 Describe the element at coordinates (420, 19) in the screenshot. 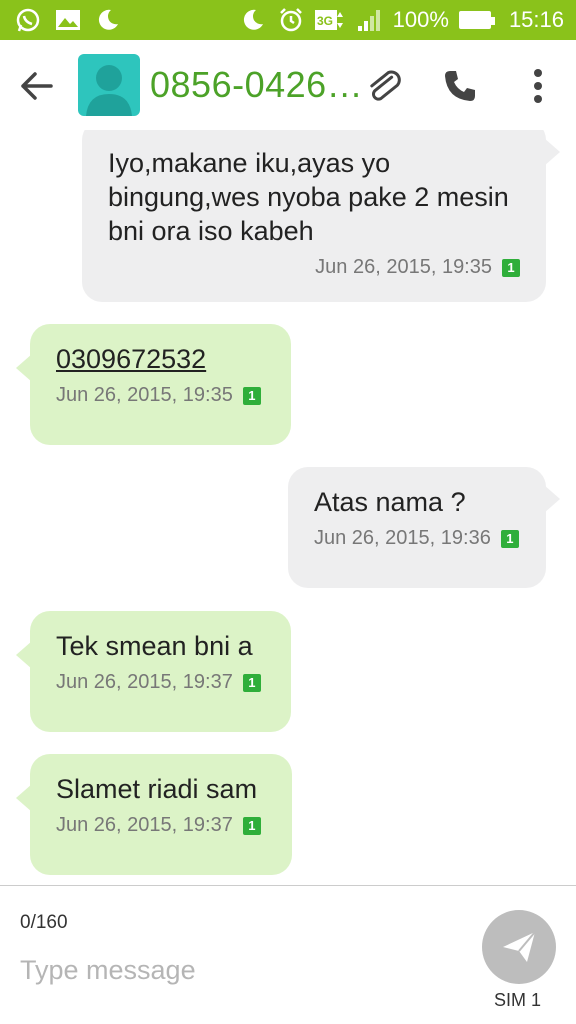

I see `battery-percentage: 100%` at that location.